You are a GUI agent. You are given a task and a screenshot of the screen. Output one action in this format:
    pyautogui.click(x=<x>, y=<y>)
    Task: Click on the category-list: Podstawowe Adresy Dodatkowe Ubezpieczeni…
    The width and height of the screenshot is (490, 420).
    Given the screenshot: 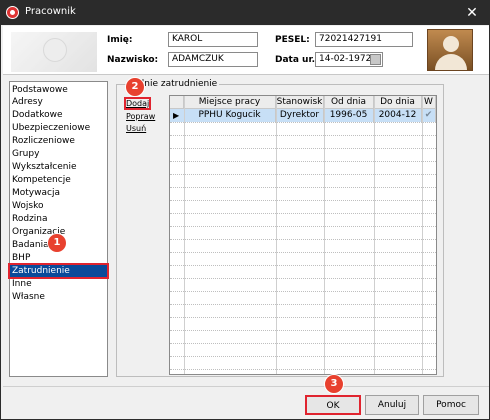 What is the action you would take?
    pyautogui.click(x=58, y=229)
    